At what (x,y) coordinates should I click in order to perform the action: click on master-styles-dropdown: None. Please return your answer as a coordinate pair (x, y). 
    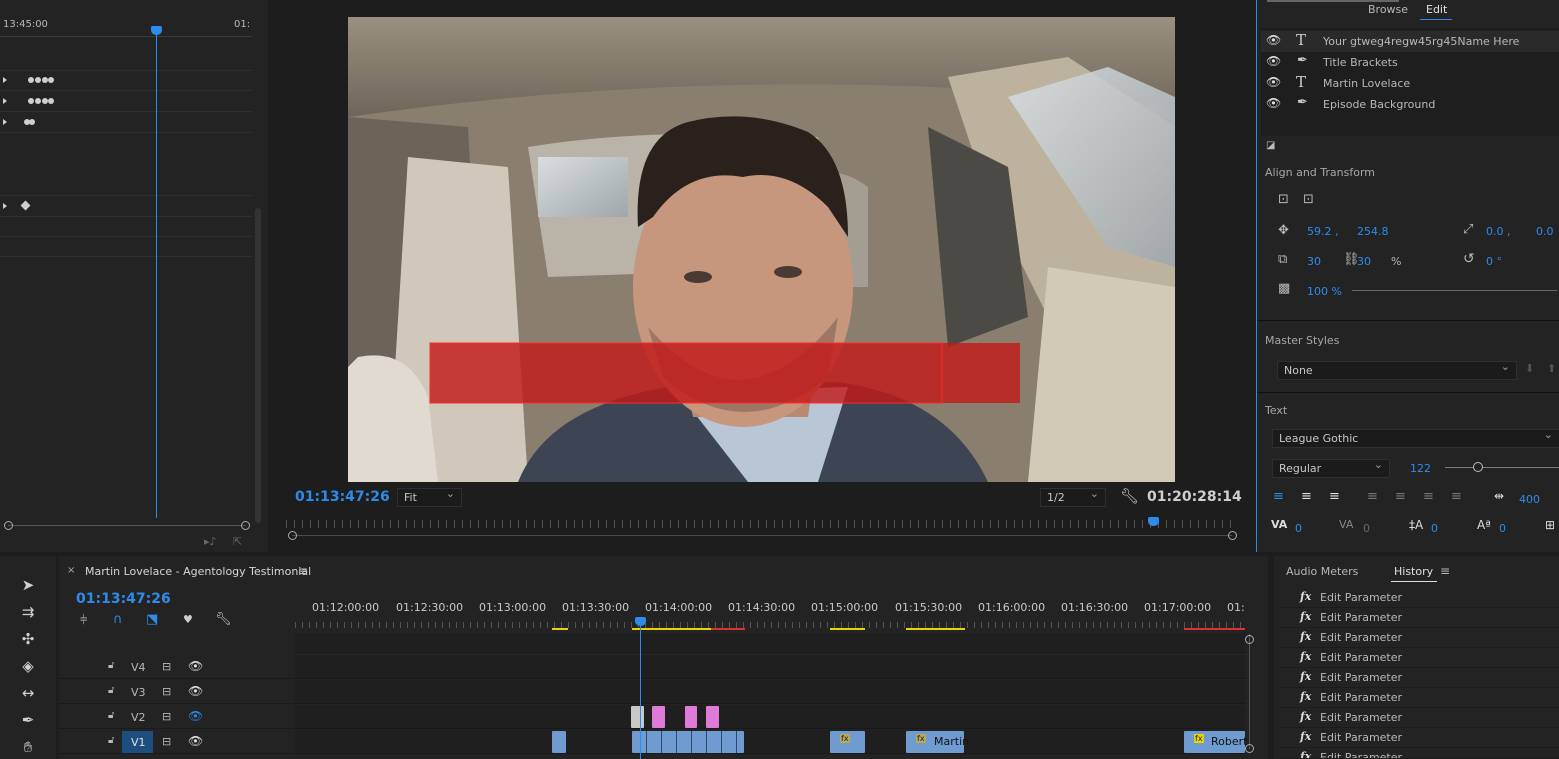
    Looking at the image, I should click on (1397, 370).